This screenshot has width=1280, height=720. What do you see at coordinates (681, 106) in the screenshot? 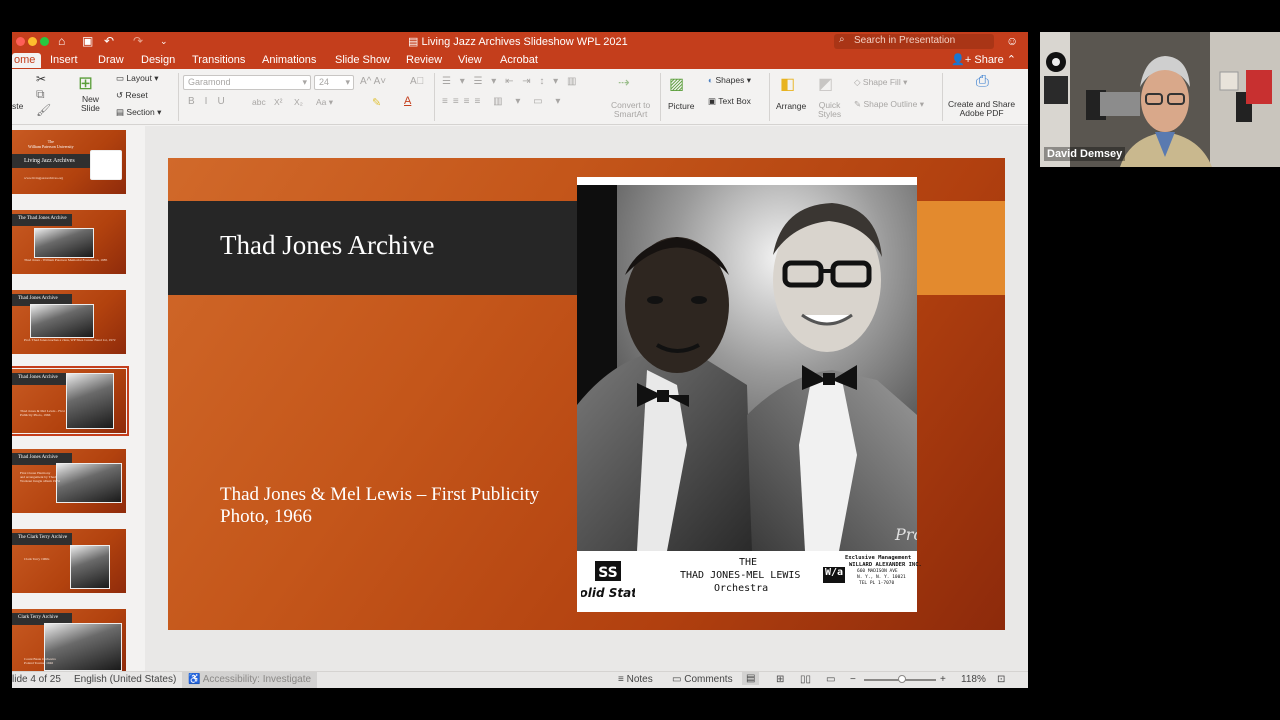
I see `picture-button: Picture` at bounding box center [681, 106].